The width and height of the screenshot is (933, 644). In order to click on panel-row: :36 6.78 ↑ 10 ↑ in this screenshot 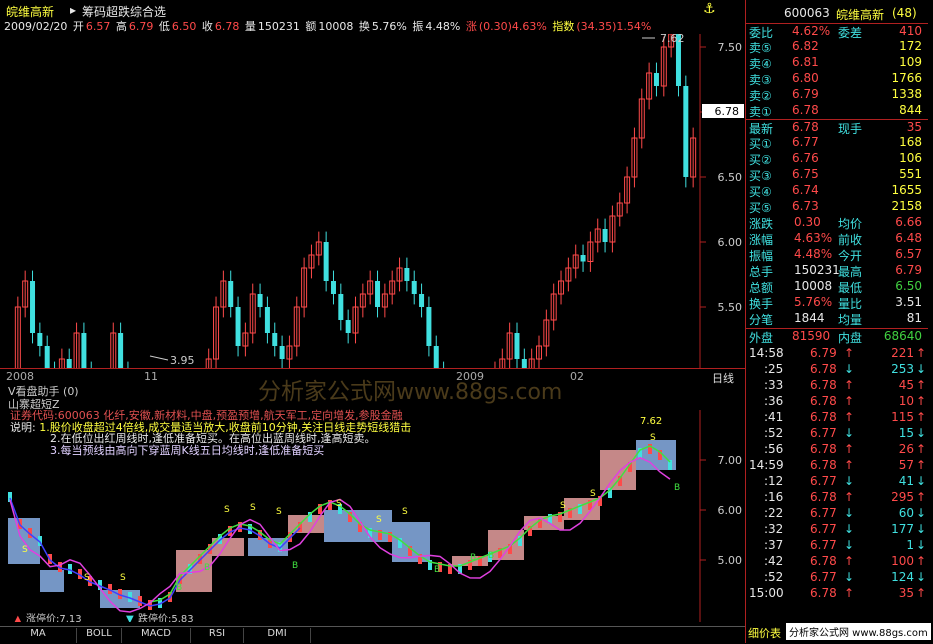, I will do `click(837, 402)`.